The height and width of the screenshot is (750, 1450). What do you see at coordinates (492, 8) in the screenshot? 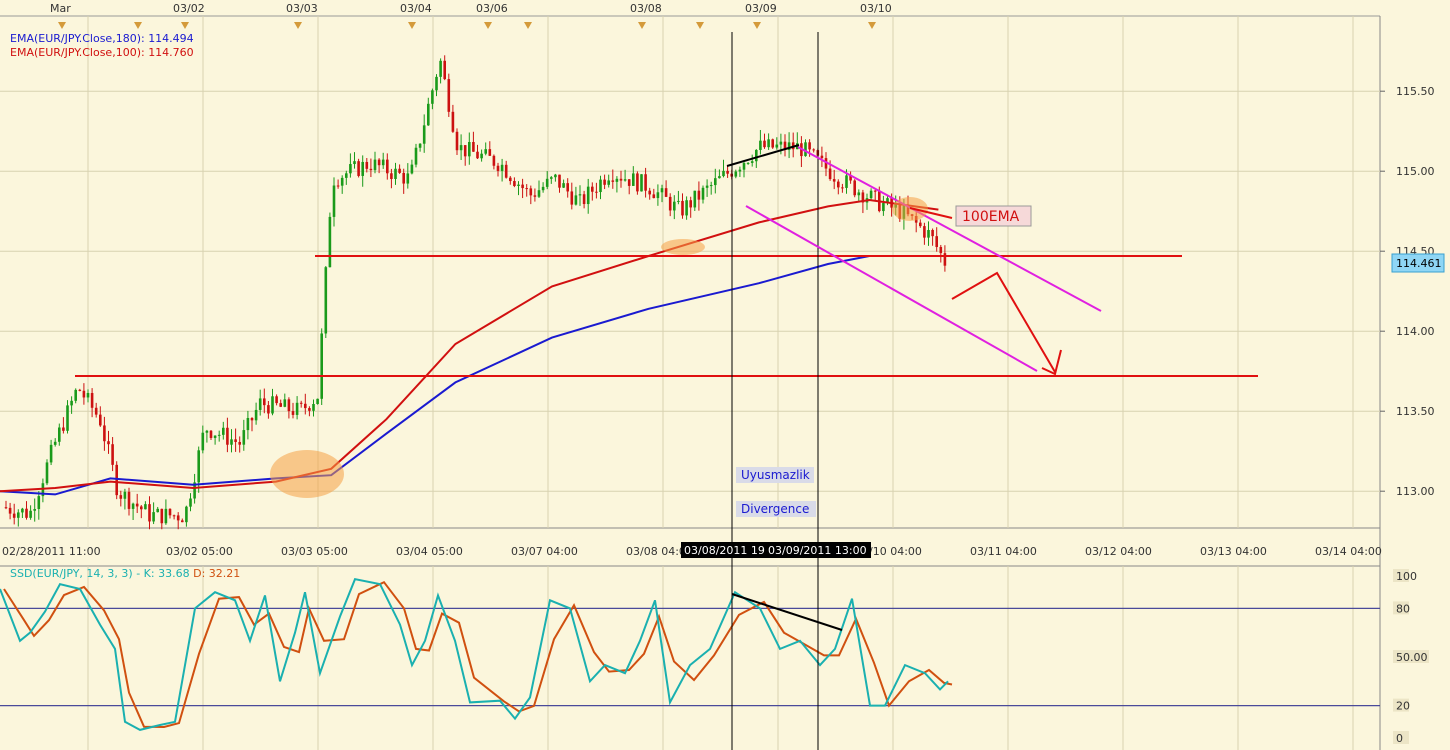
I see `top-date-label-4: 03/06` at bounding box center [492, 8].